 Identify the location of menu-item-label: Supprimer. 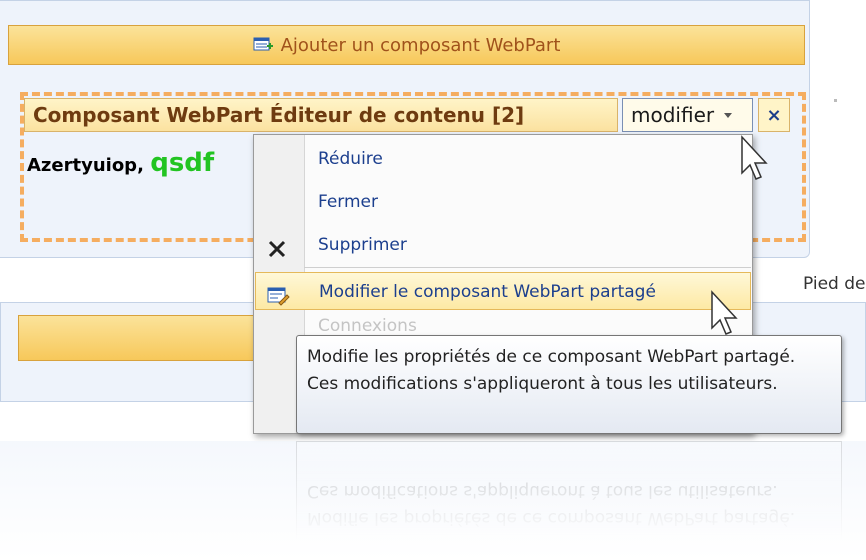
(362, 245).